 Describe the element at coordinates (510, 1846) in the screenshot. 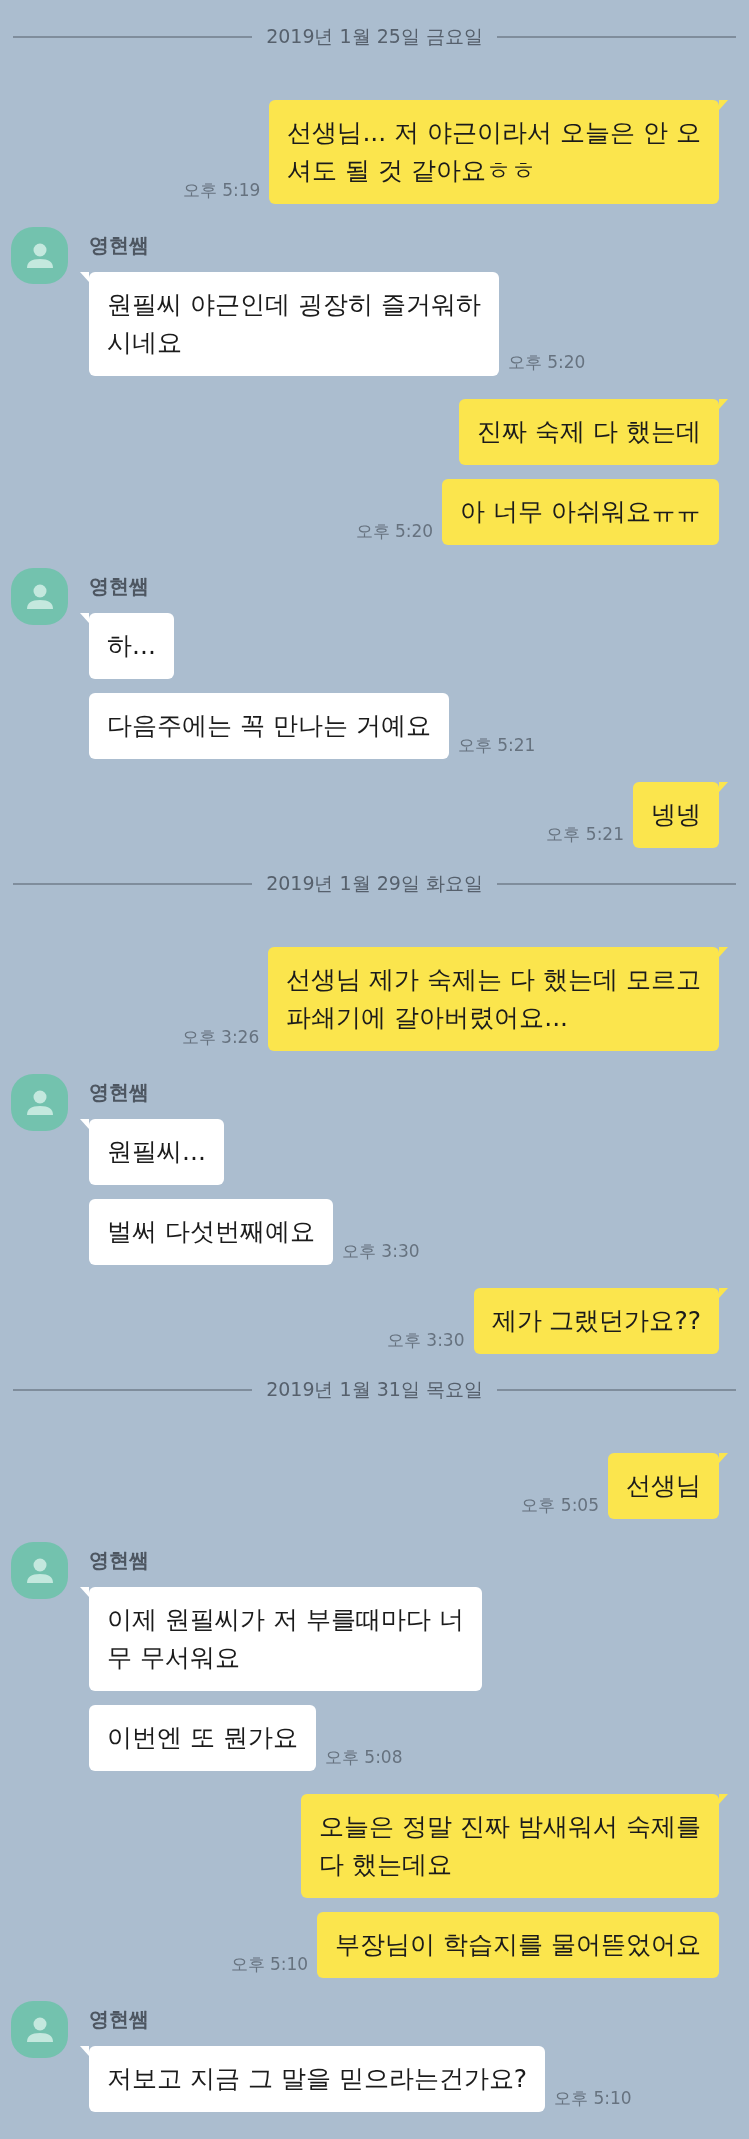

I see `message-bubble: 오늘은 정말 진짜 밤새워서 숙제를 다 했는데요` at that location.